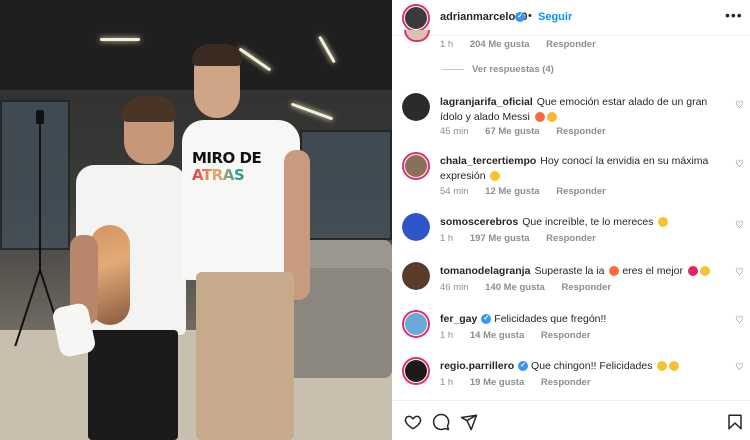 The height and width of the screenshot is (440, 750). What do you see at coordinates (413, 422) in the screenshot?
I see `heart-icon` at bounding box center [413, 422].